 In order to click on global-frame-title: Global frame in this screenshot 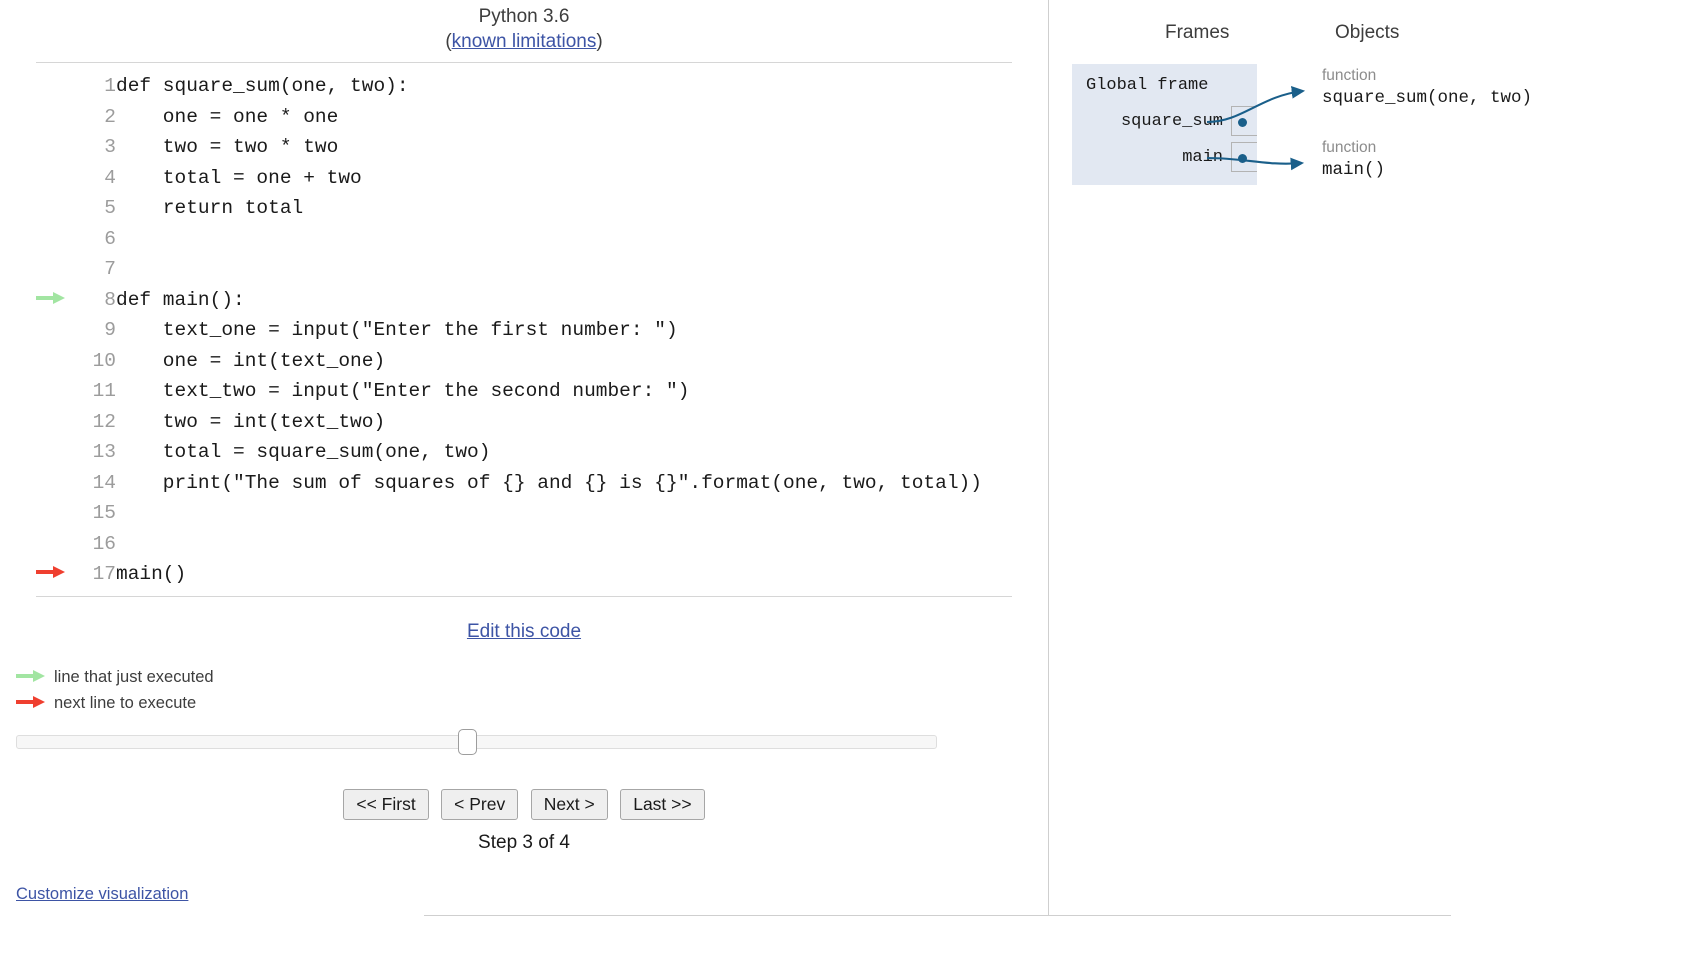, I will do `click(1147, 85)`.